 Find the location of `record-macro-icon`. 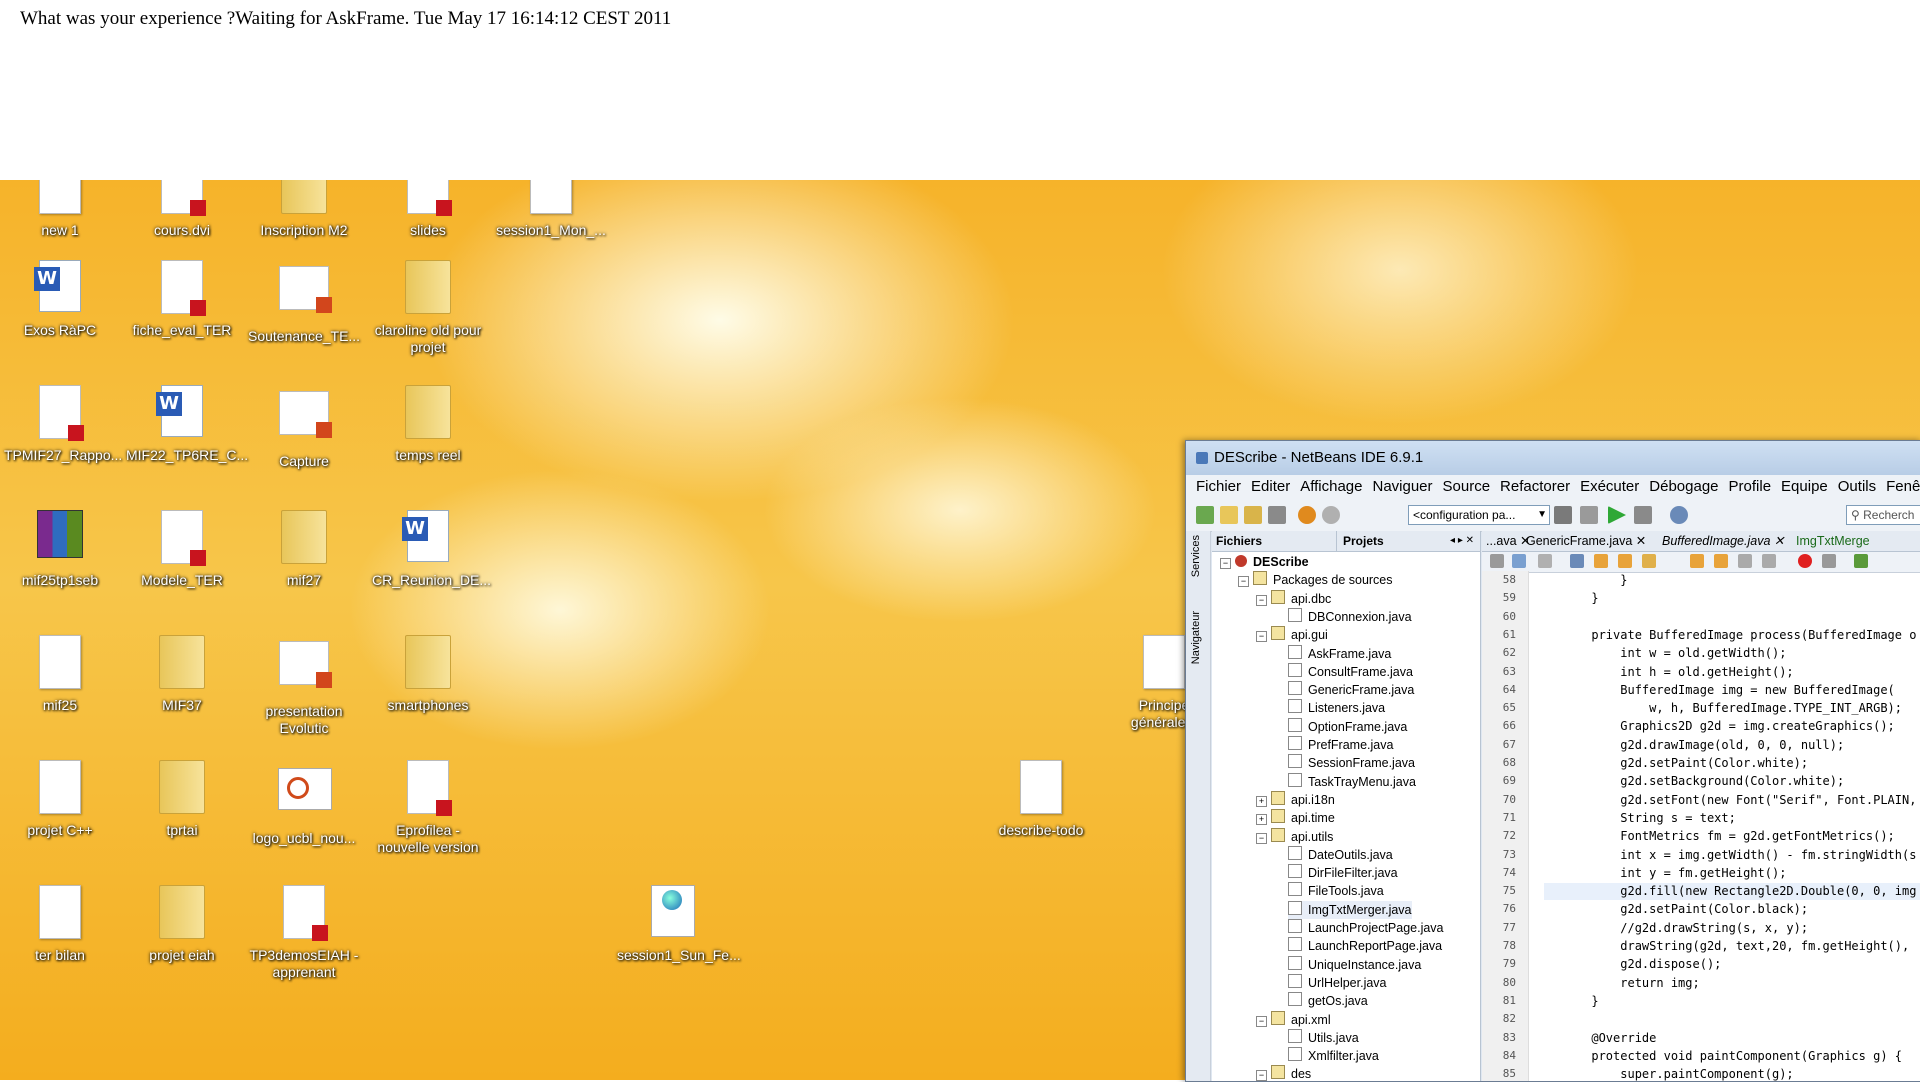

record-macro-icon is located at coordinates (1805, 561).